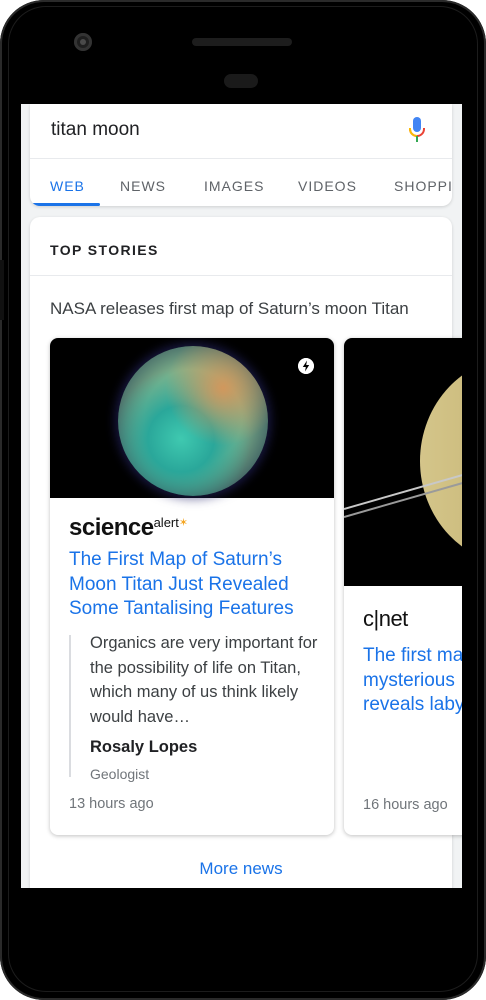 The width and height of the screenshot is (486, 1000). What do you see at coordinates (111, 804) in the screenshot?
I see `article-timestamp: 13 hours ago` at bounding box center [111, 804].